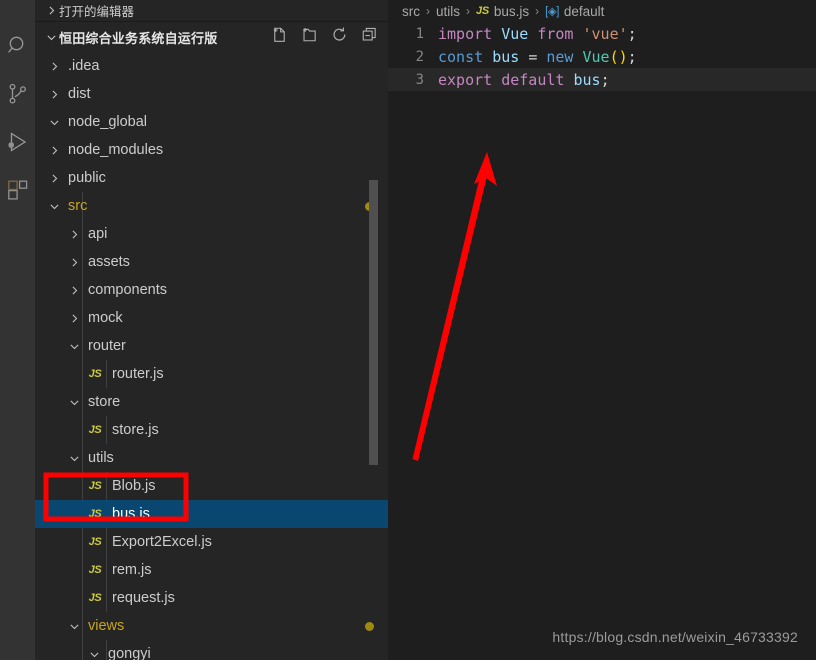  What do you see at coordinates (309, 36) in the screenshot?
I see `new-folder-icon` at bounding box center [309, 36].